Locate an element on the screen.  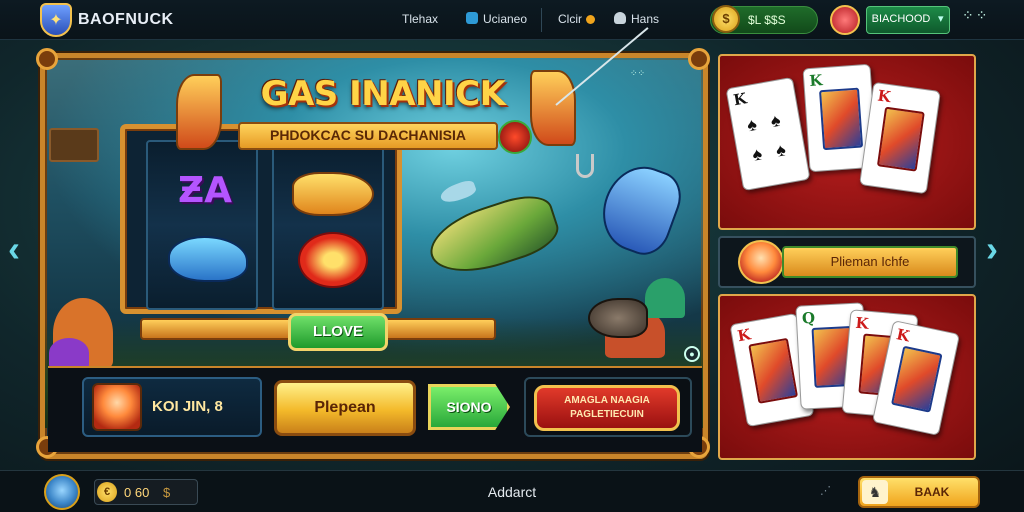
promo-button: AMAGLA NAAGIA PAGLETIECUIN is located at coordinates (607, 408).